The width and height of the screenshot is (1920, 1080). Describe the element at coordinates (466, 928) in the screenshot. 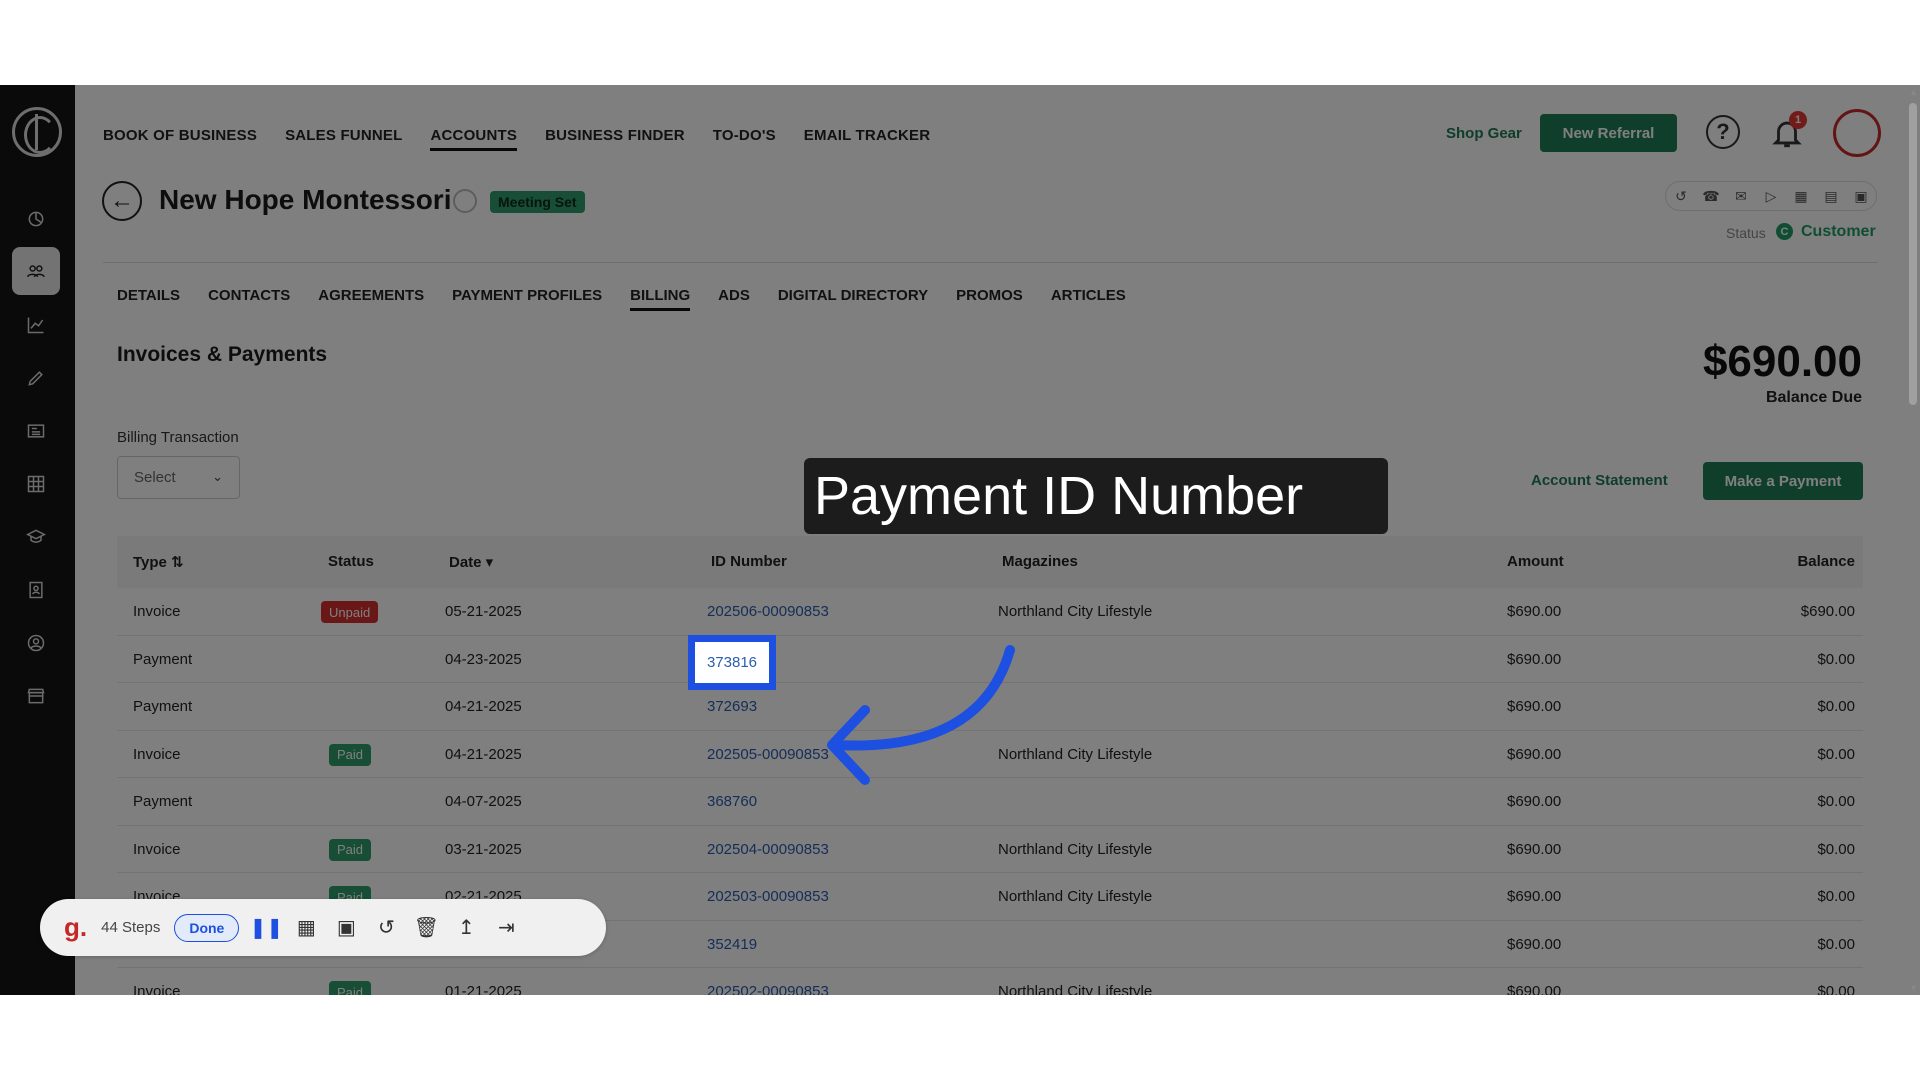

I see `upload-icon: ↥` at that location.